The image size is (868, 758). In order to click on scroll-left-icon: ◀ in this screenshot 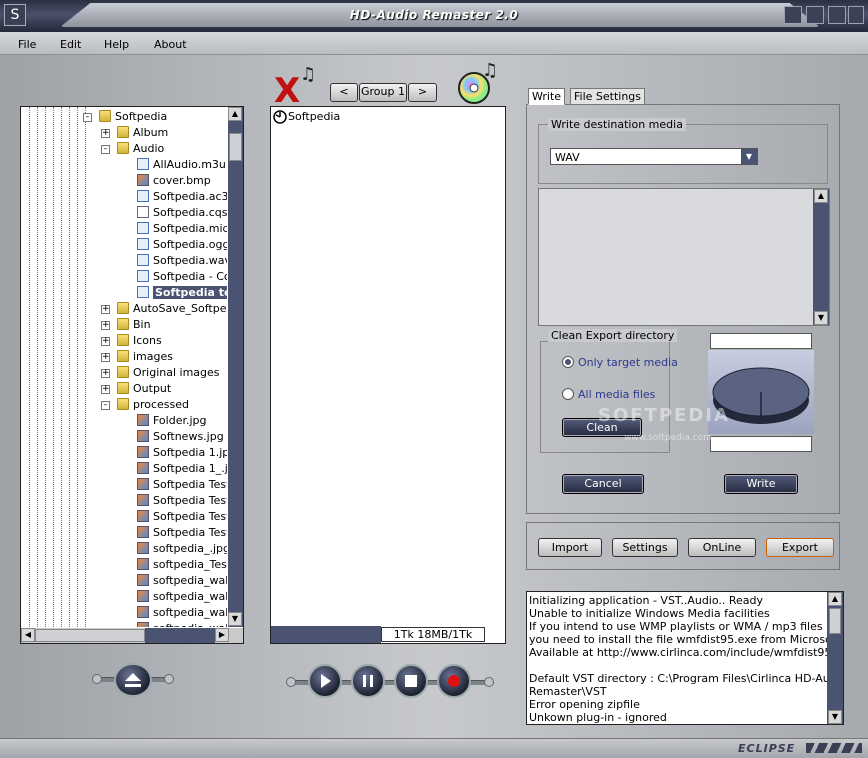, I will do `click(28, 635)`.